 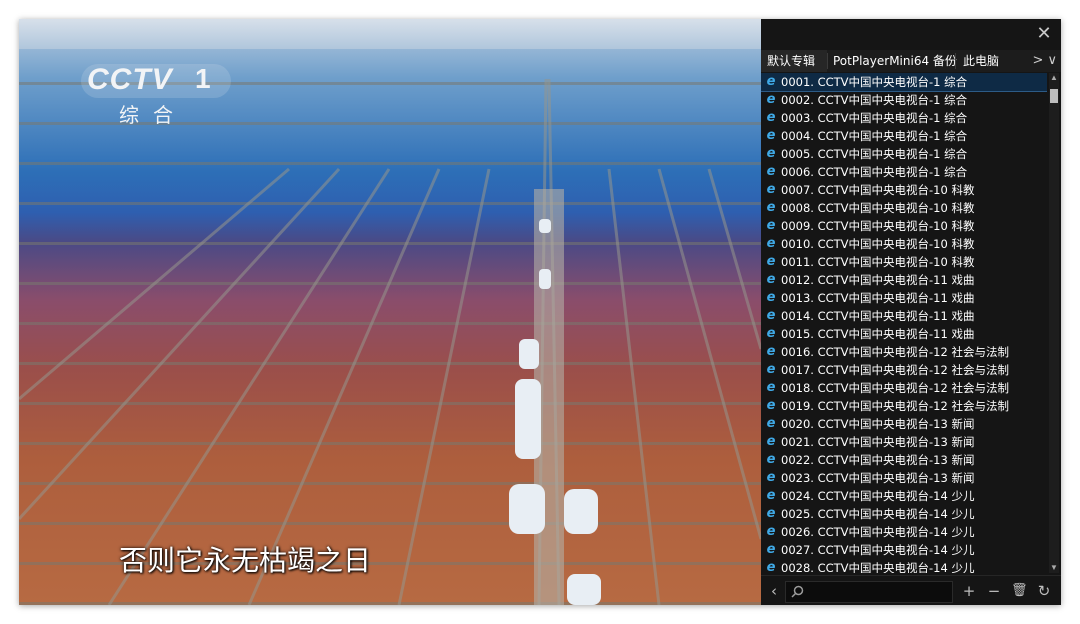 What do you see at coordinates (904, 100) in the screenshot?
I see `playlist-item: e 0002. CCTV中国中央电视台-1 综合` at bounding box center [904, 100].